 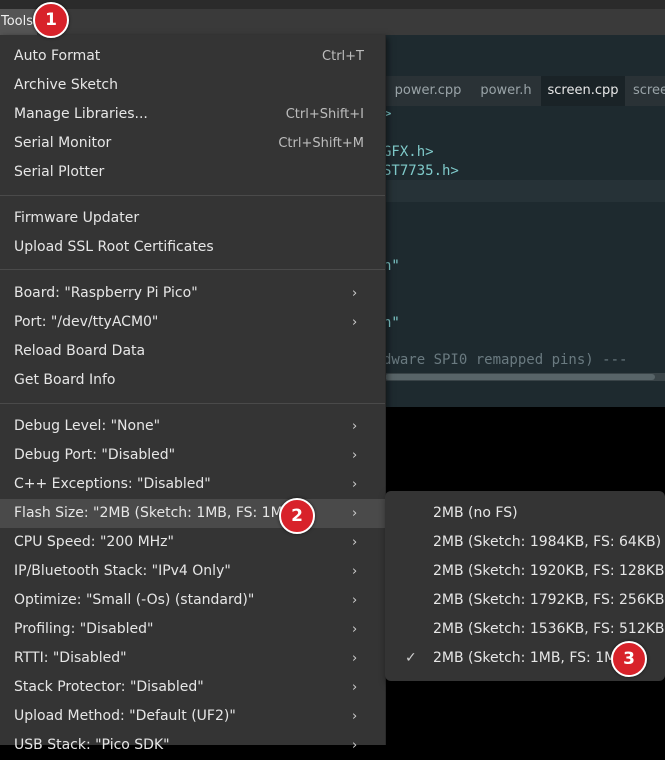 I want to click on flash-option-2mb-no-fs: 2MB (no FS), so click(x=525, y=513).